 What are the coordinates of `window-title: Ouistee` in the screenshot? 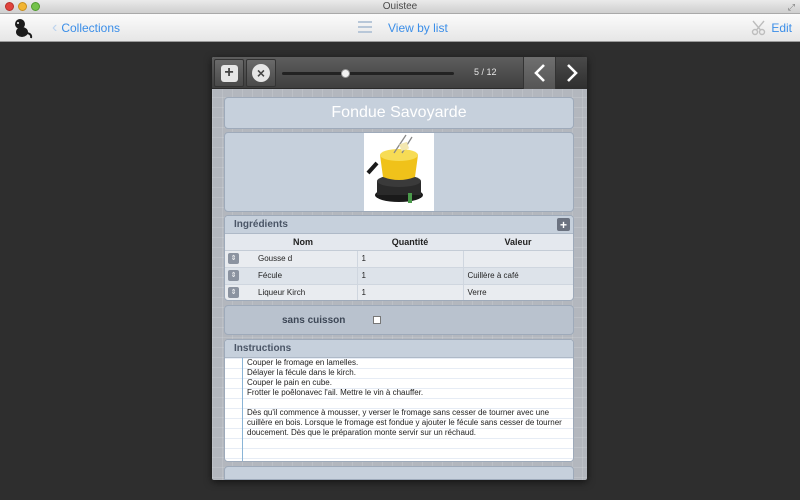 It's located at (400, 6).